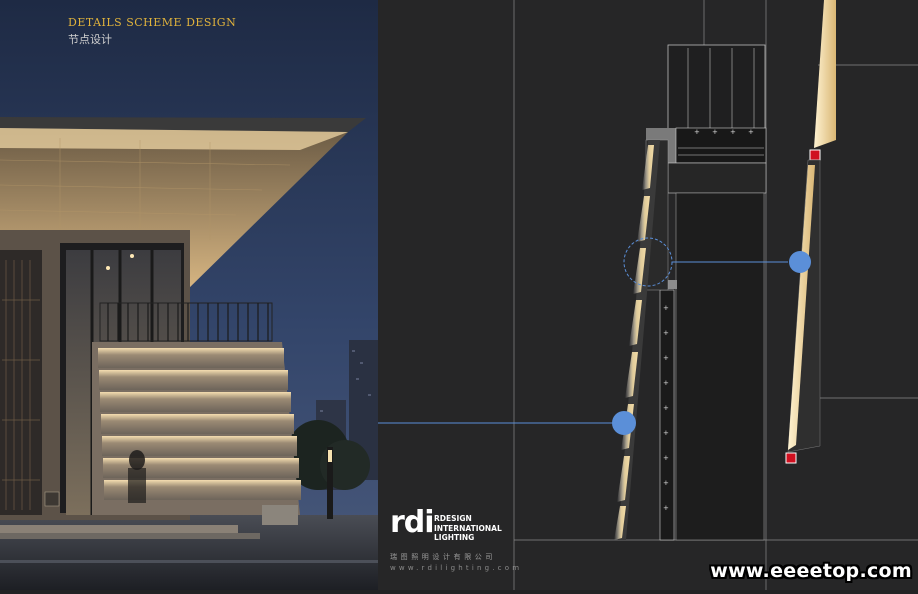 The image size is (918, 594). I want to click on logo-line-3: LIGHTING, so click(454, 537).